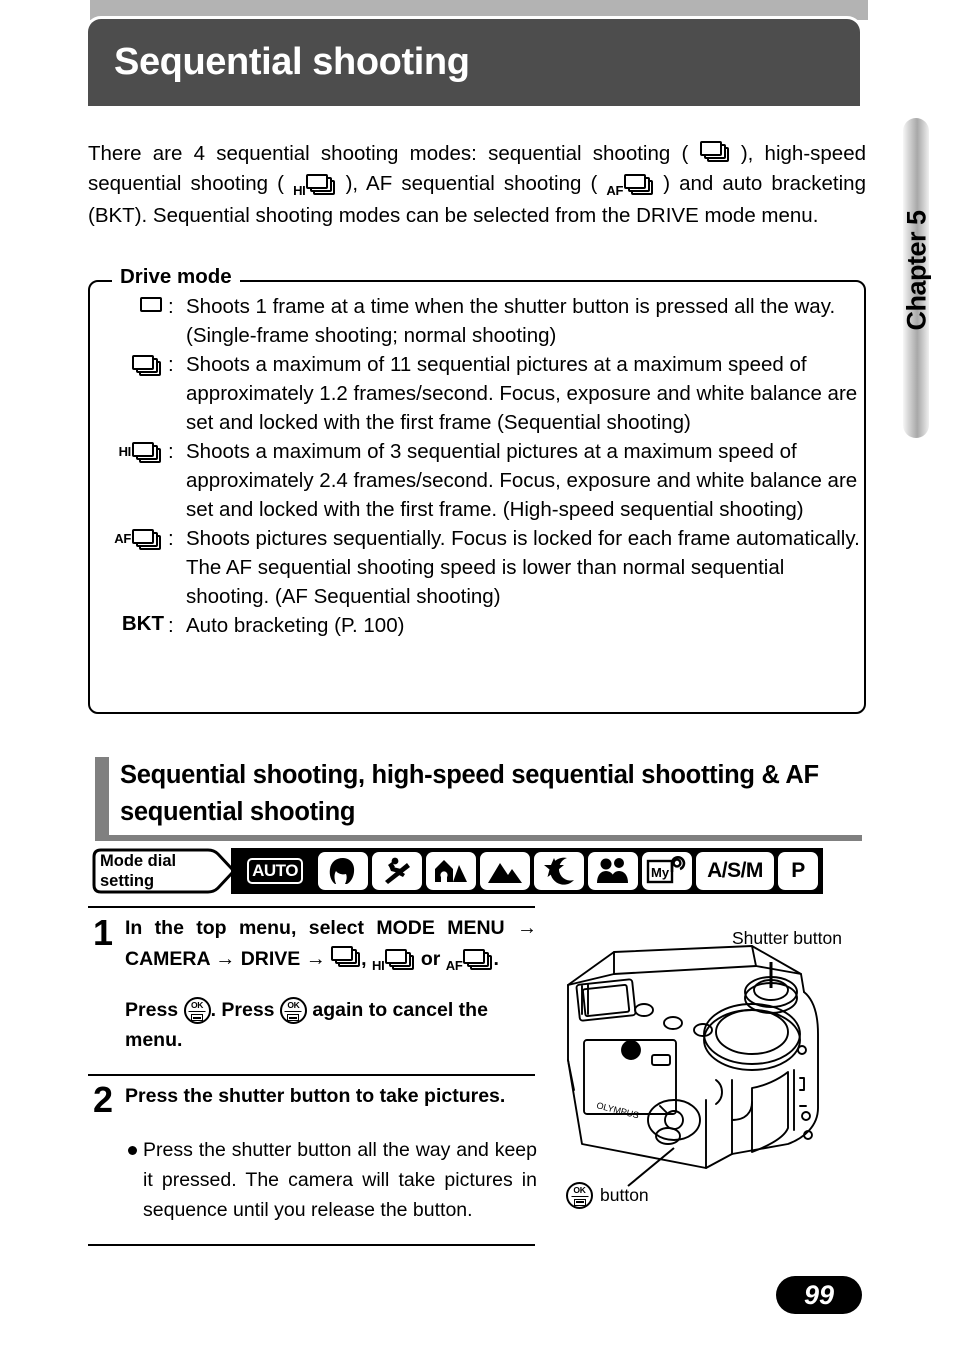 This screenshot has width=954, height=1346. I want to click on step-1-press-b: . Press, so click(242, 1010).